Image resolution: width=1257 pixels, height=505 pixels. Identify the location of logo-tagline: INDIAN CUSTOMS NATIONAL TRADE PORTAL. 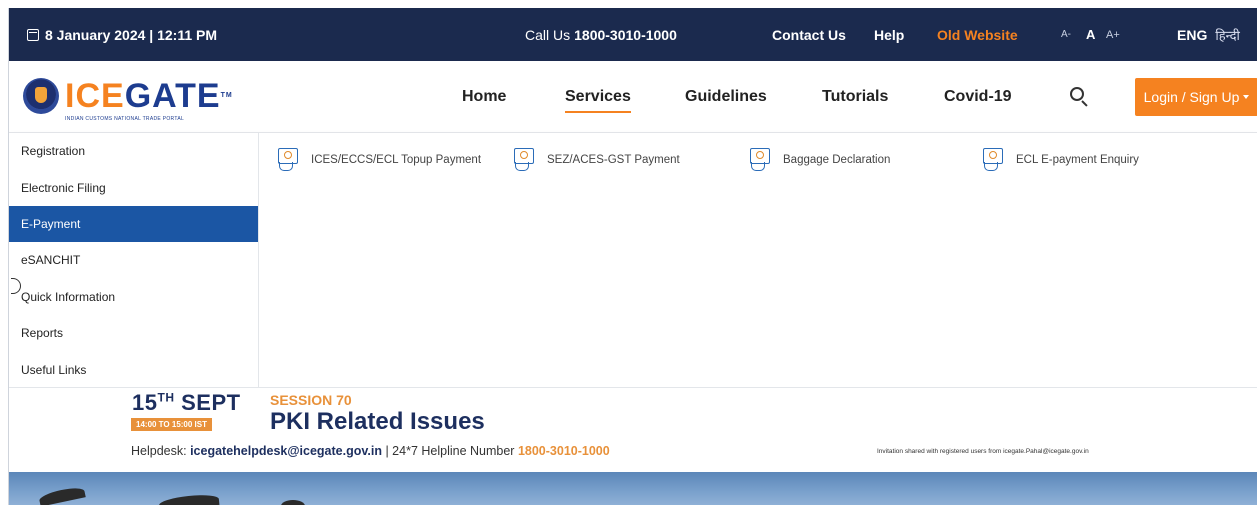
(125, 119).